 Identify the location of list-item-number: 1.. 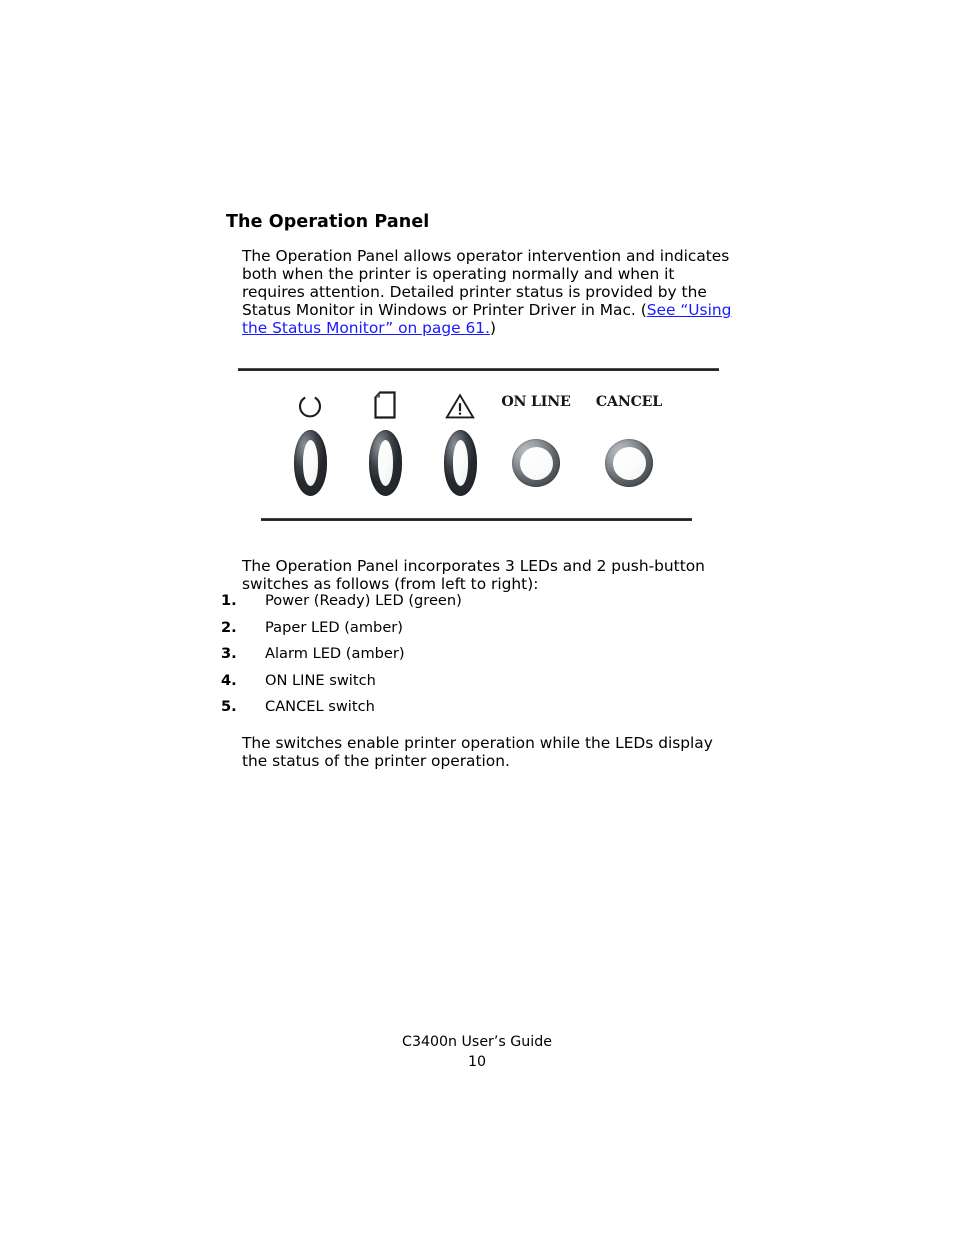
(229, 600).